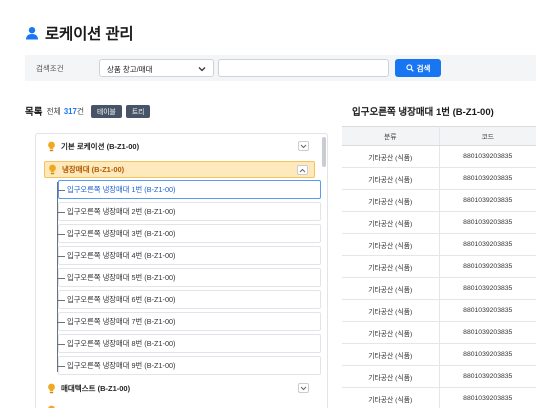  I want to click on search-condition-label: 검색조건, so click(50, 68).